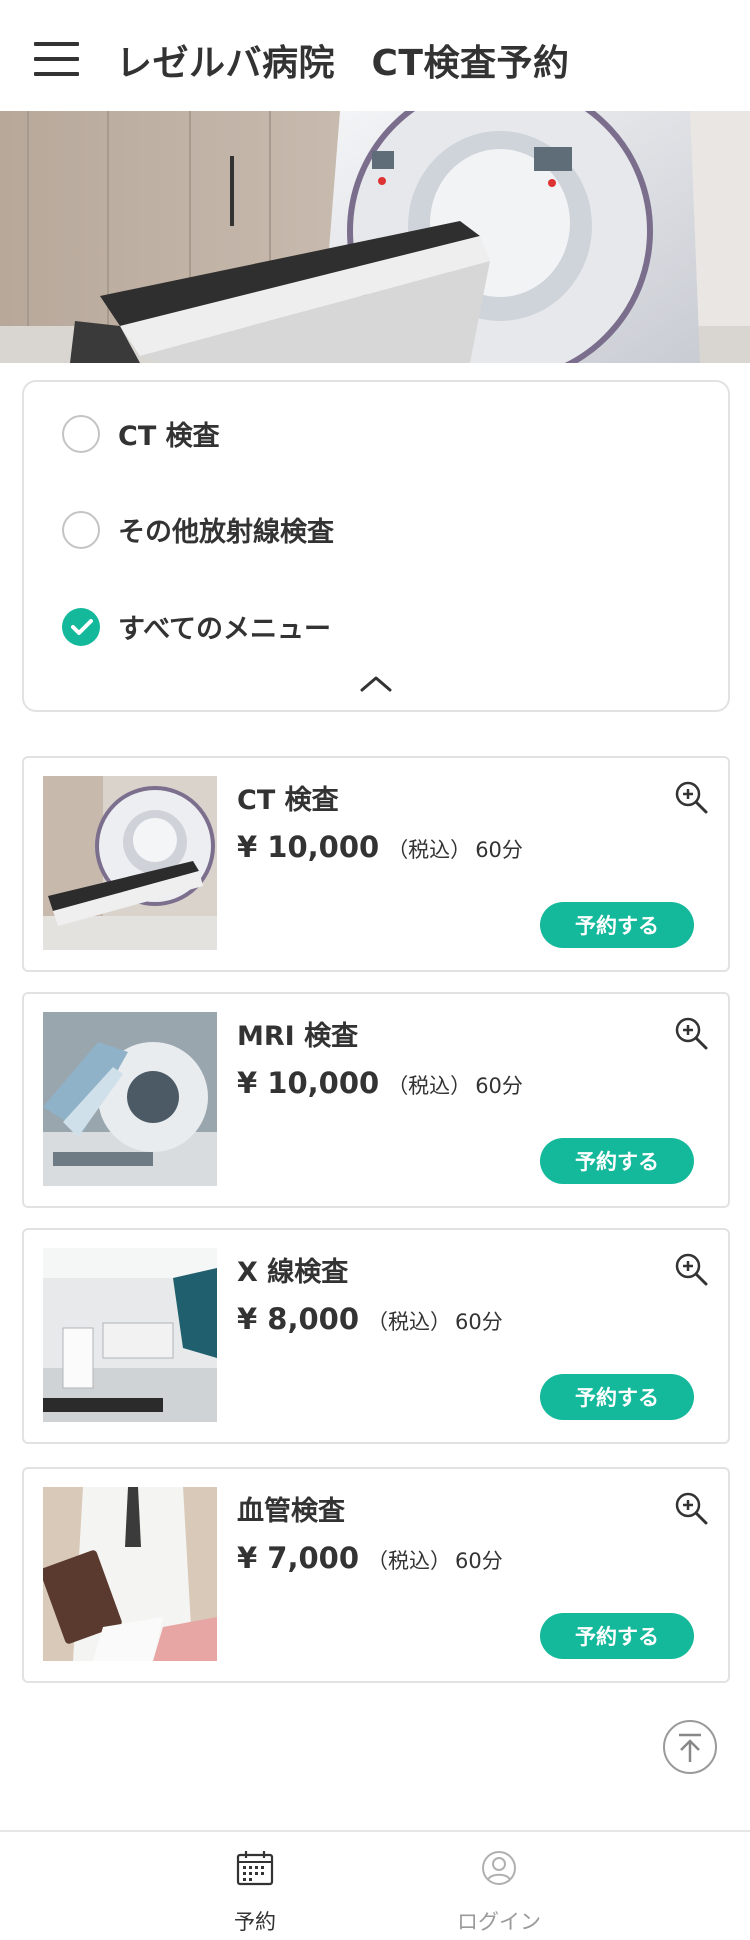  Describe the element at coordinates (225, 629) in the screenshot. I see `filter-option-label: すべてのメニュー` at that location.